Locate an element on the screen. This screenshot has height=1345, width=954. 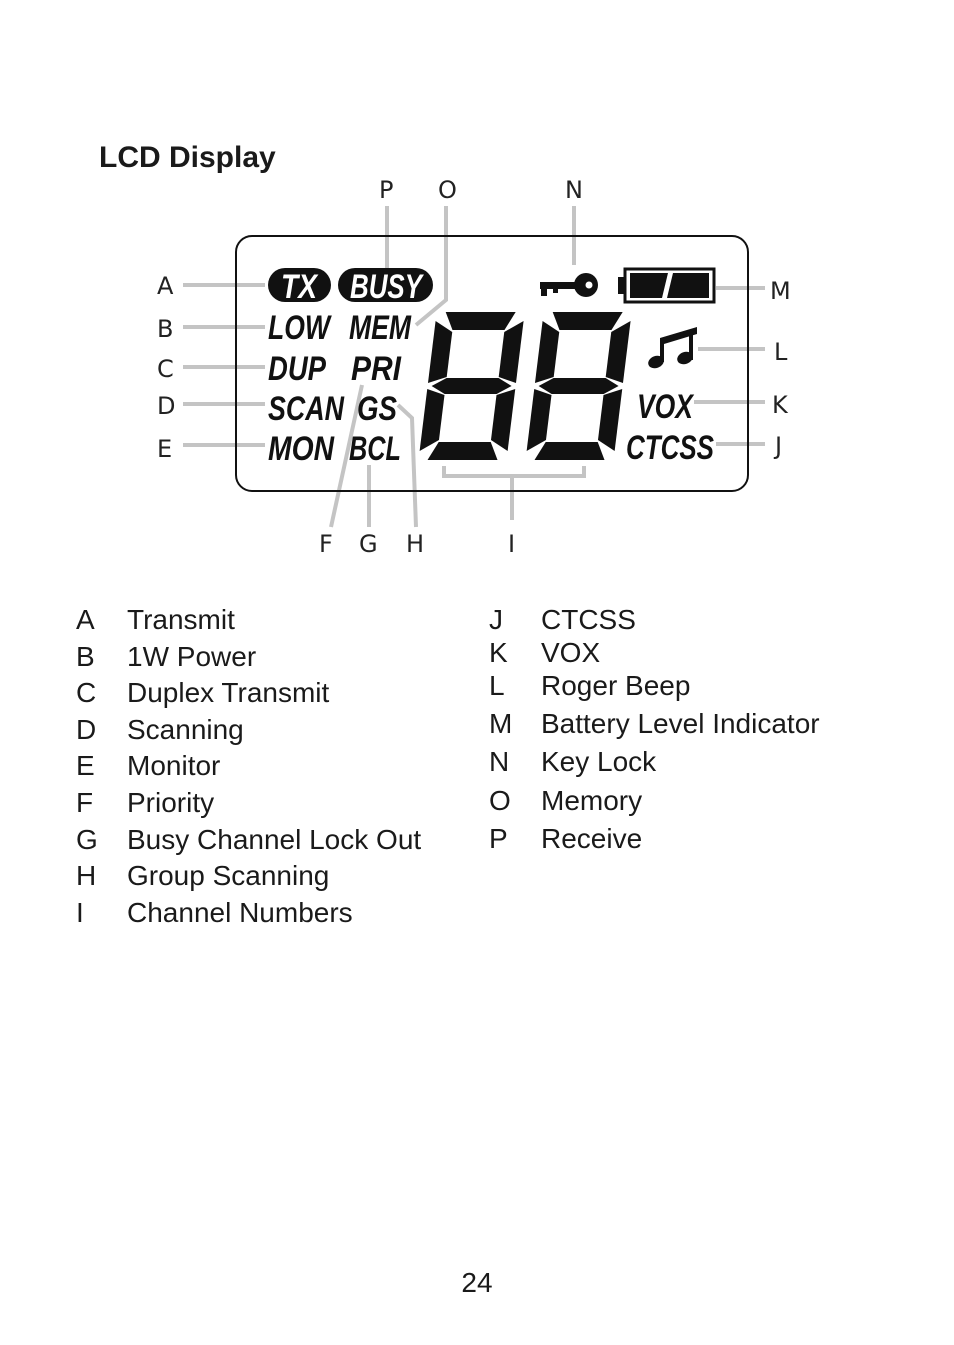
legend-letter: A is located at coordinates (85, 619).